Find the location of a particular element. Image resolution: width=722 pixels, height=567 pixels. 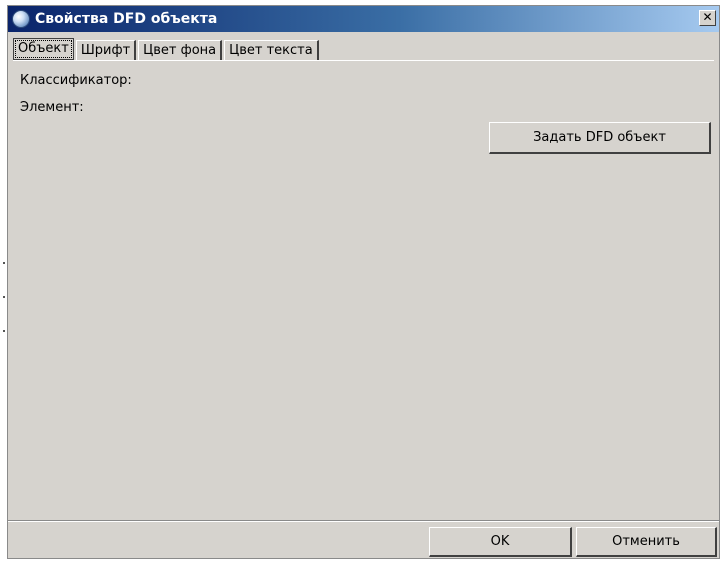

tab-object: Объект is located at coordinates (43, 49).